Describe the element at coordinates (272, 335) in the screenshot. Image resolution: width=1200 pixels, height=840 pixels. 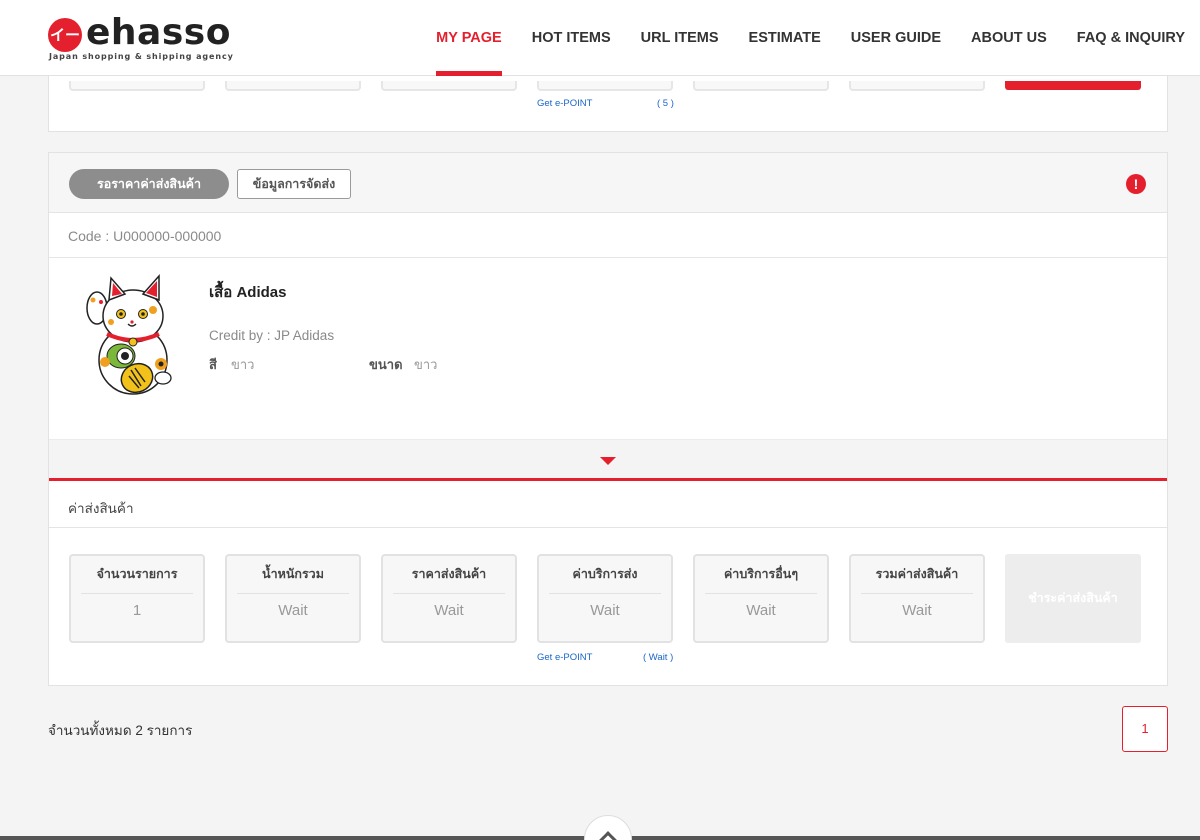
I see `product-credit: Credit by : JP Adidas` at that location.